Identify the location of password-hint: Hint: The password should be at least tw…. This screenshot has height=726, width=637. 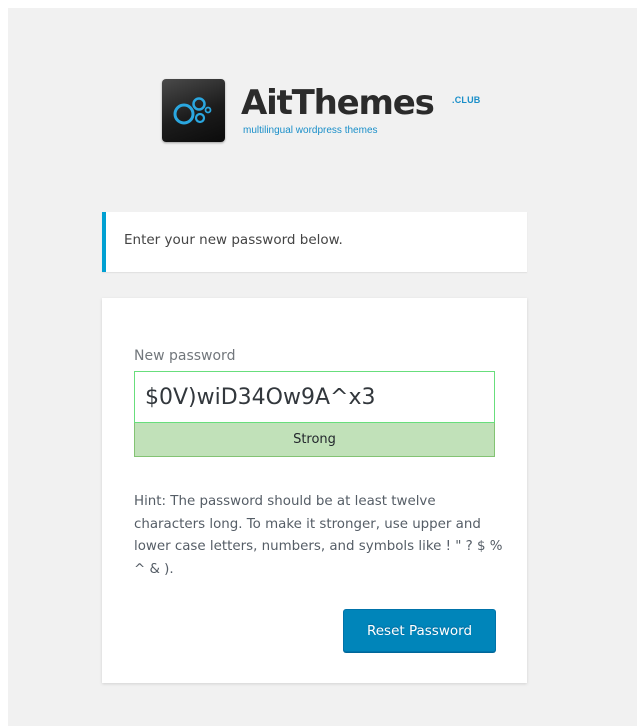
(318, 535).